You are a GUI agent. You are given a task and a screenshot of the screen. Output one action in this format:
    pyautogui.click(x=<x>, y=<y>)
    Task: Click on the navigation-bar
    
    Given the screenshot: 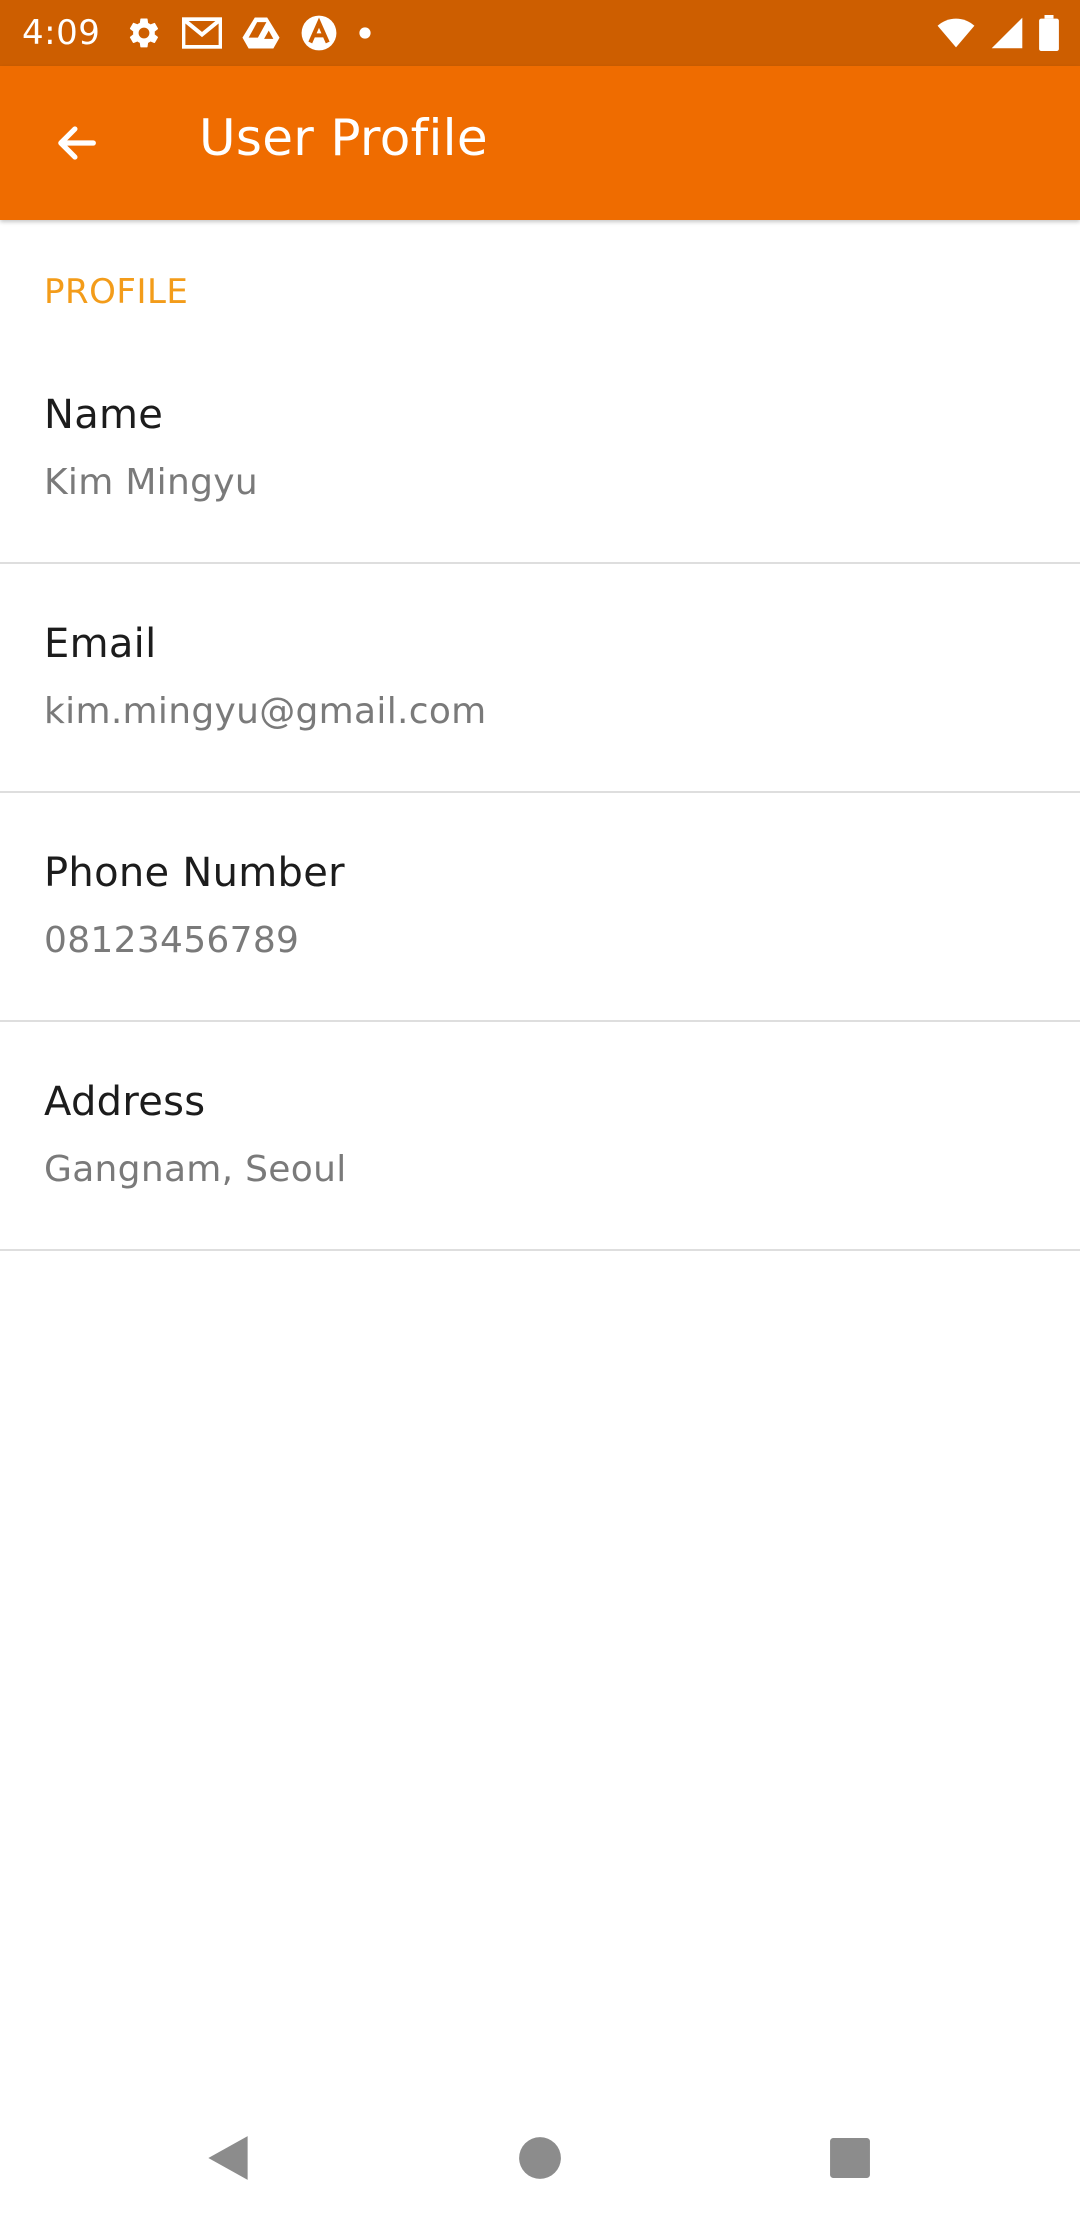 What is the action you would take?
    pyautogui.click(x=540, y=2160)
    